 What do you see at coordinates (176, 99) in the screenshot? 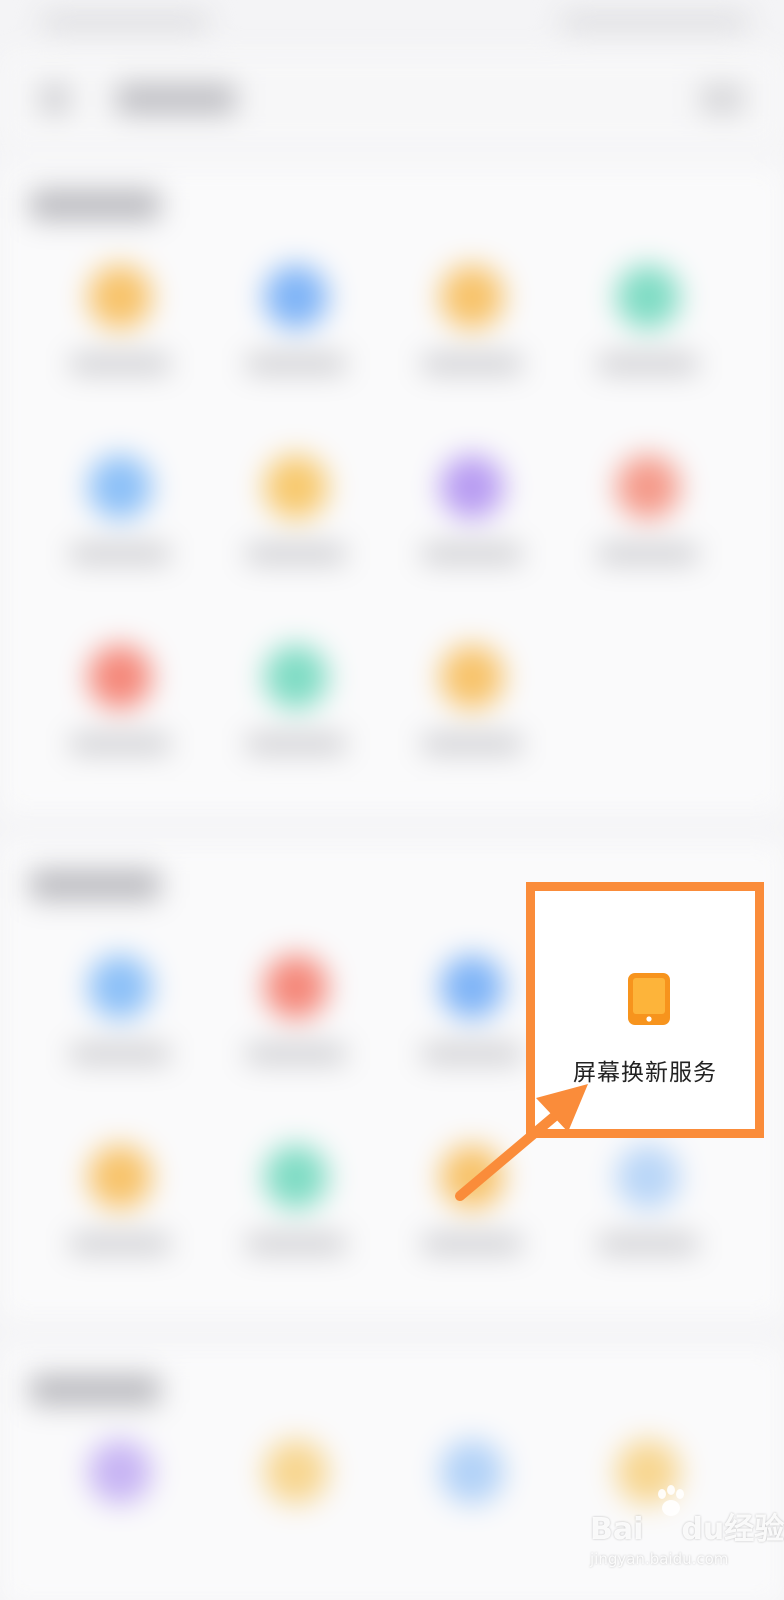
I see `page-title` at bounding box center [176, 99].